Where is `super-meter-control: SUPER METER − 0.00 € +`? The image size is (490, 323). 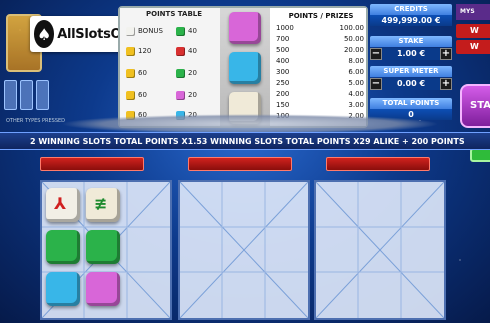 super-meter-control: SUPER METER − 0.00 € + is located at coordinates (411, 78).